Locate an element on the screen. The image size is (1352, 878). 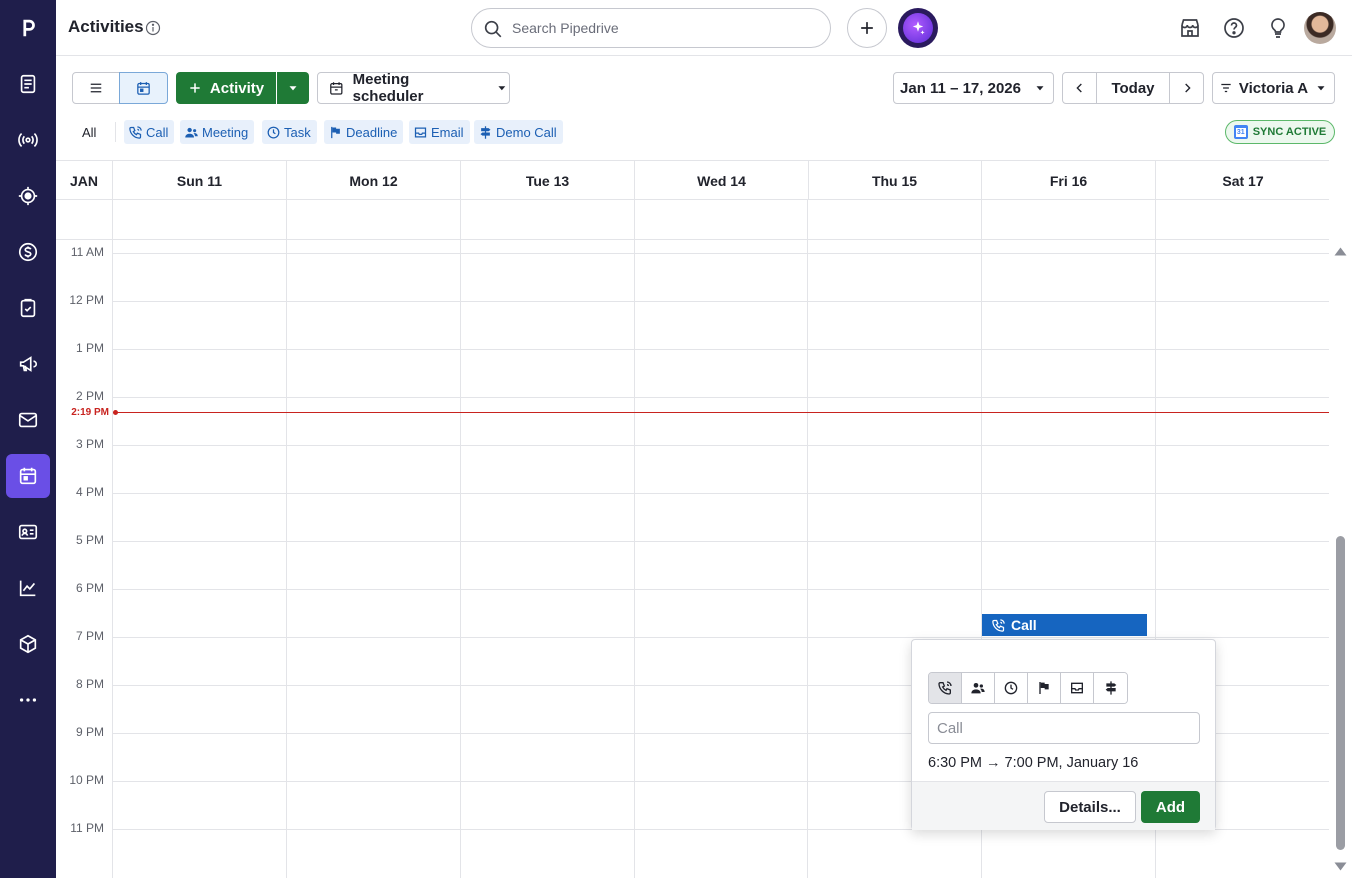
filter-chip-demo-call: Demo Call is located at coordinates (518, 132).